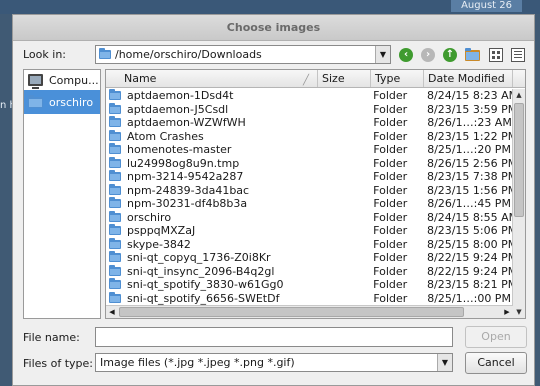  Describe the element at coordinates (468, 78) in the screenshot. I see `column-header-date-modified: Date Modified` at that location.